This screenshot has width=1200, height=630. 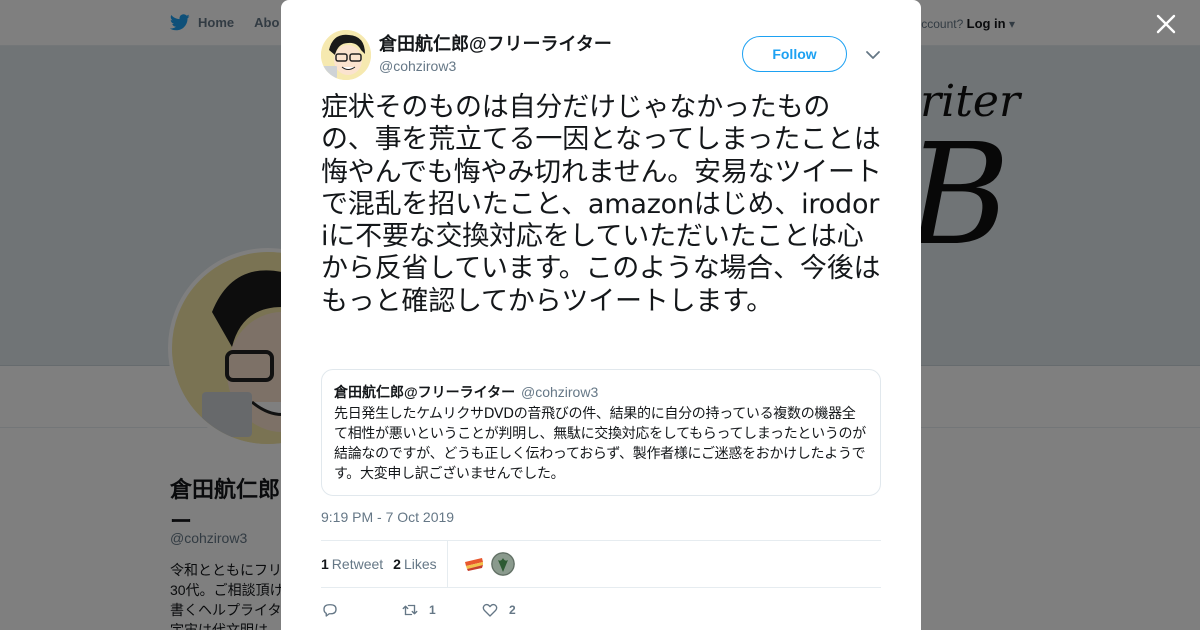 What do you see at coordinates (420, 564) in the screenshot?
I see `likes-label: Likes` at bounding box center [420, 564].